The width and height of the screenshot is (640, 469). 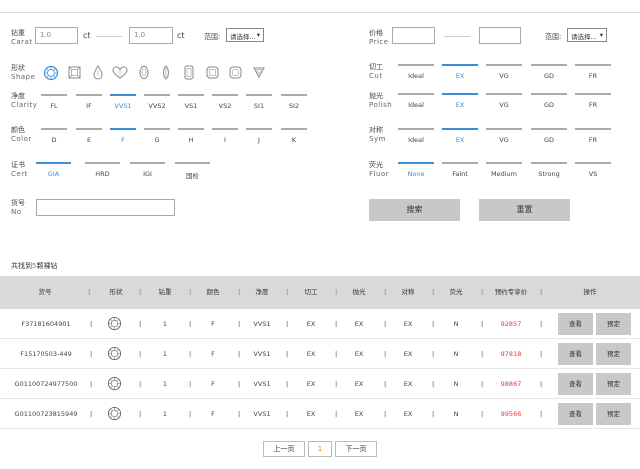 What do you see at coordinates (413, 35) in the screenshot?
I see `price-min-input` at bounding box center [413, 35].